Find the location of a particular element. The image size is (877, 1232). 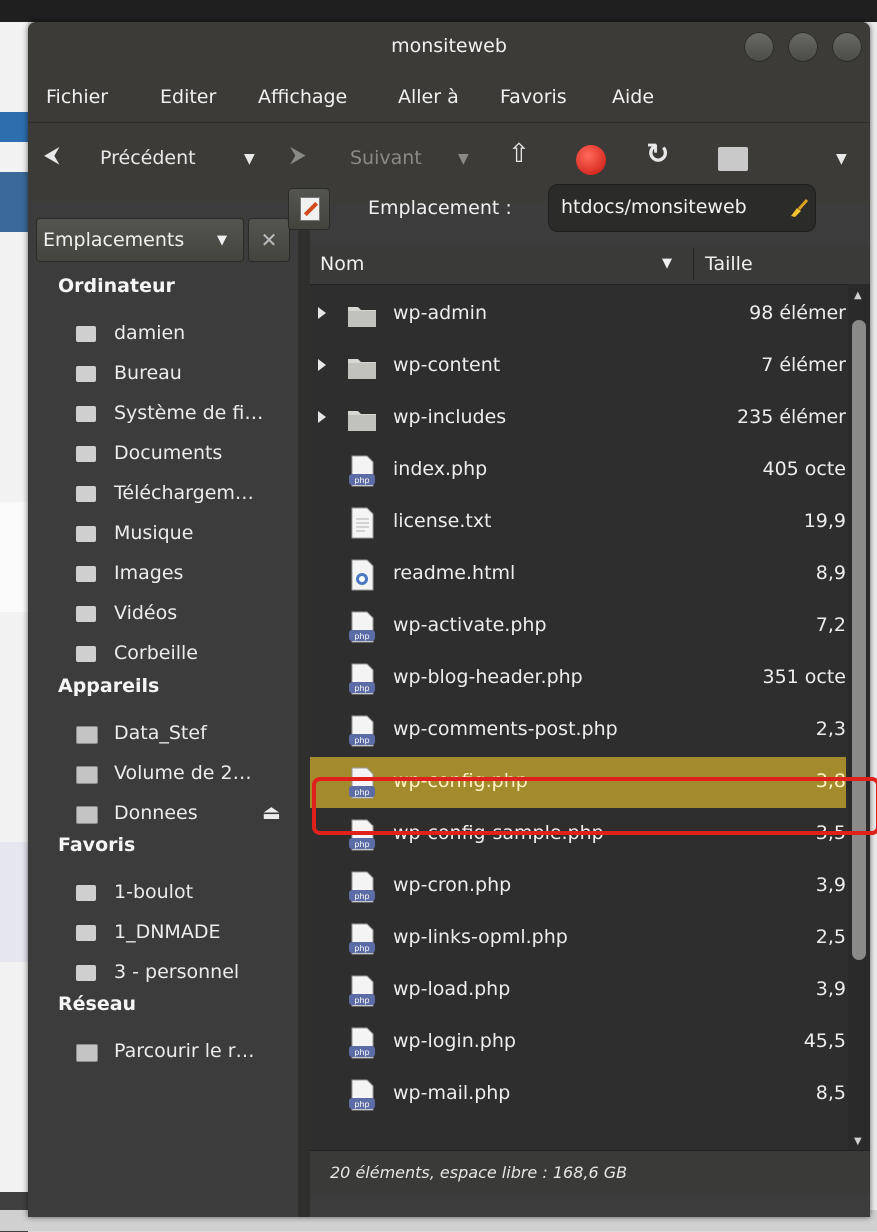

sidebar-item: Images is located at coordinates (183, 575).